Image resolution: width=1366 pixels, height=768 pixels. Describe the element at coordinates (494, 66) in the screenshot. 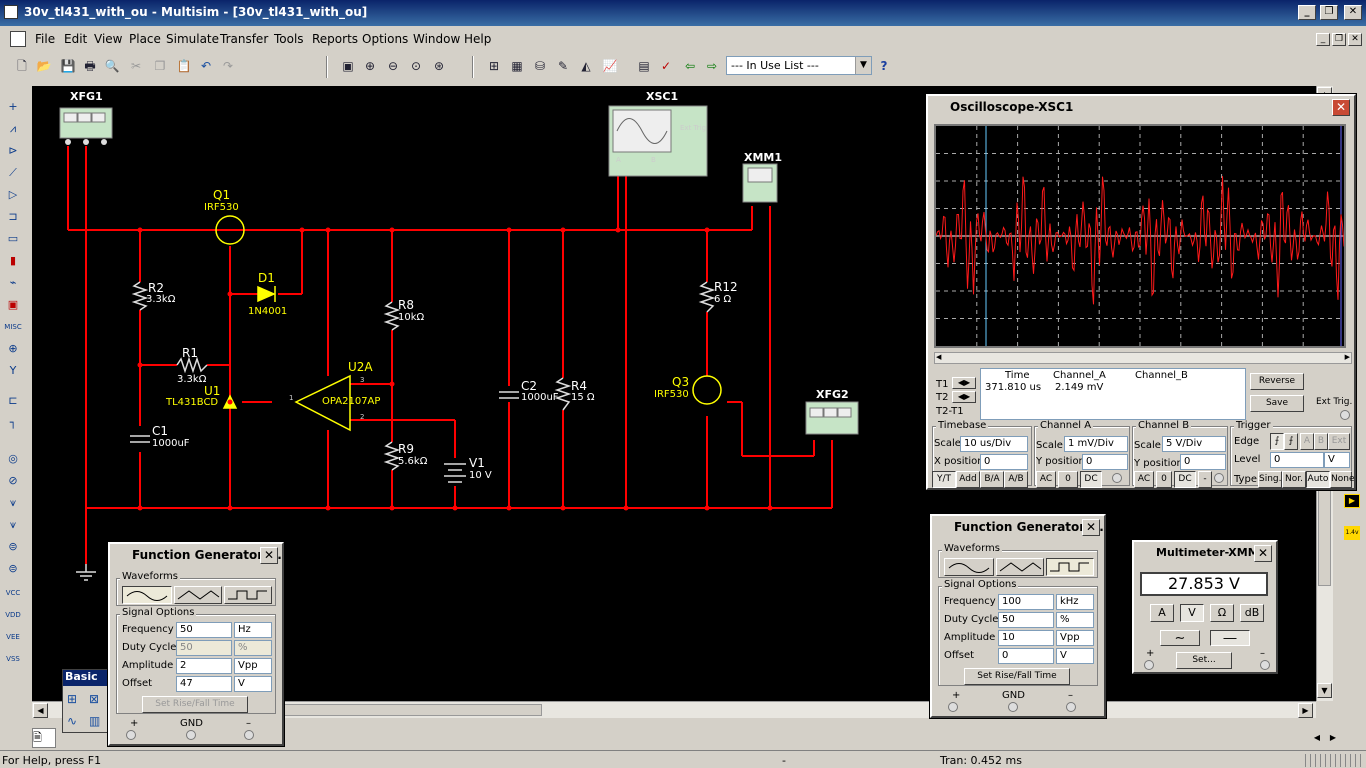

I see `hierarchy-icon: ⊞` at that location.